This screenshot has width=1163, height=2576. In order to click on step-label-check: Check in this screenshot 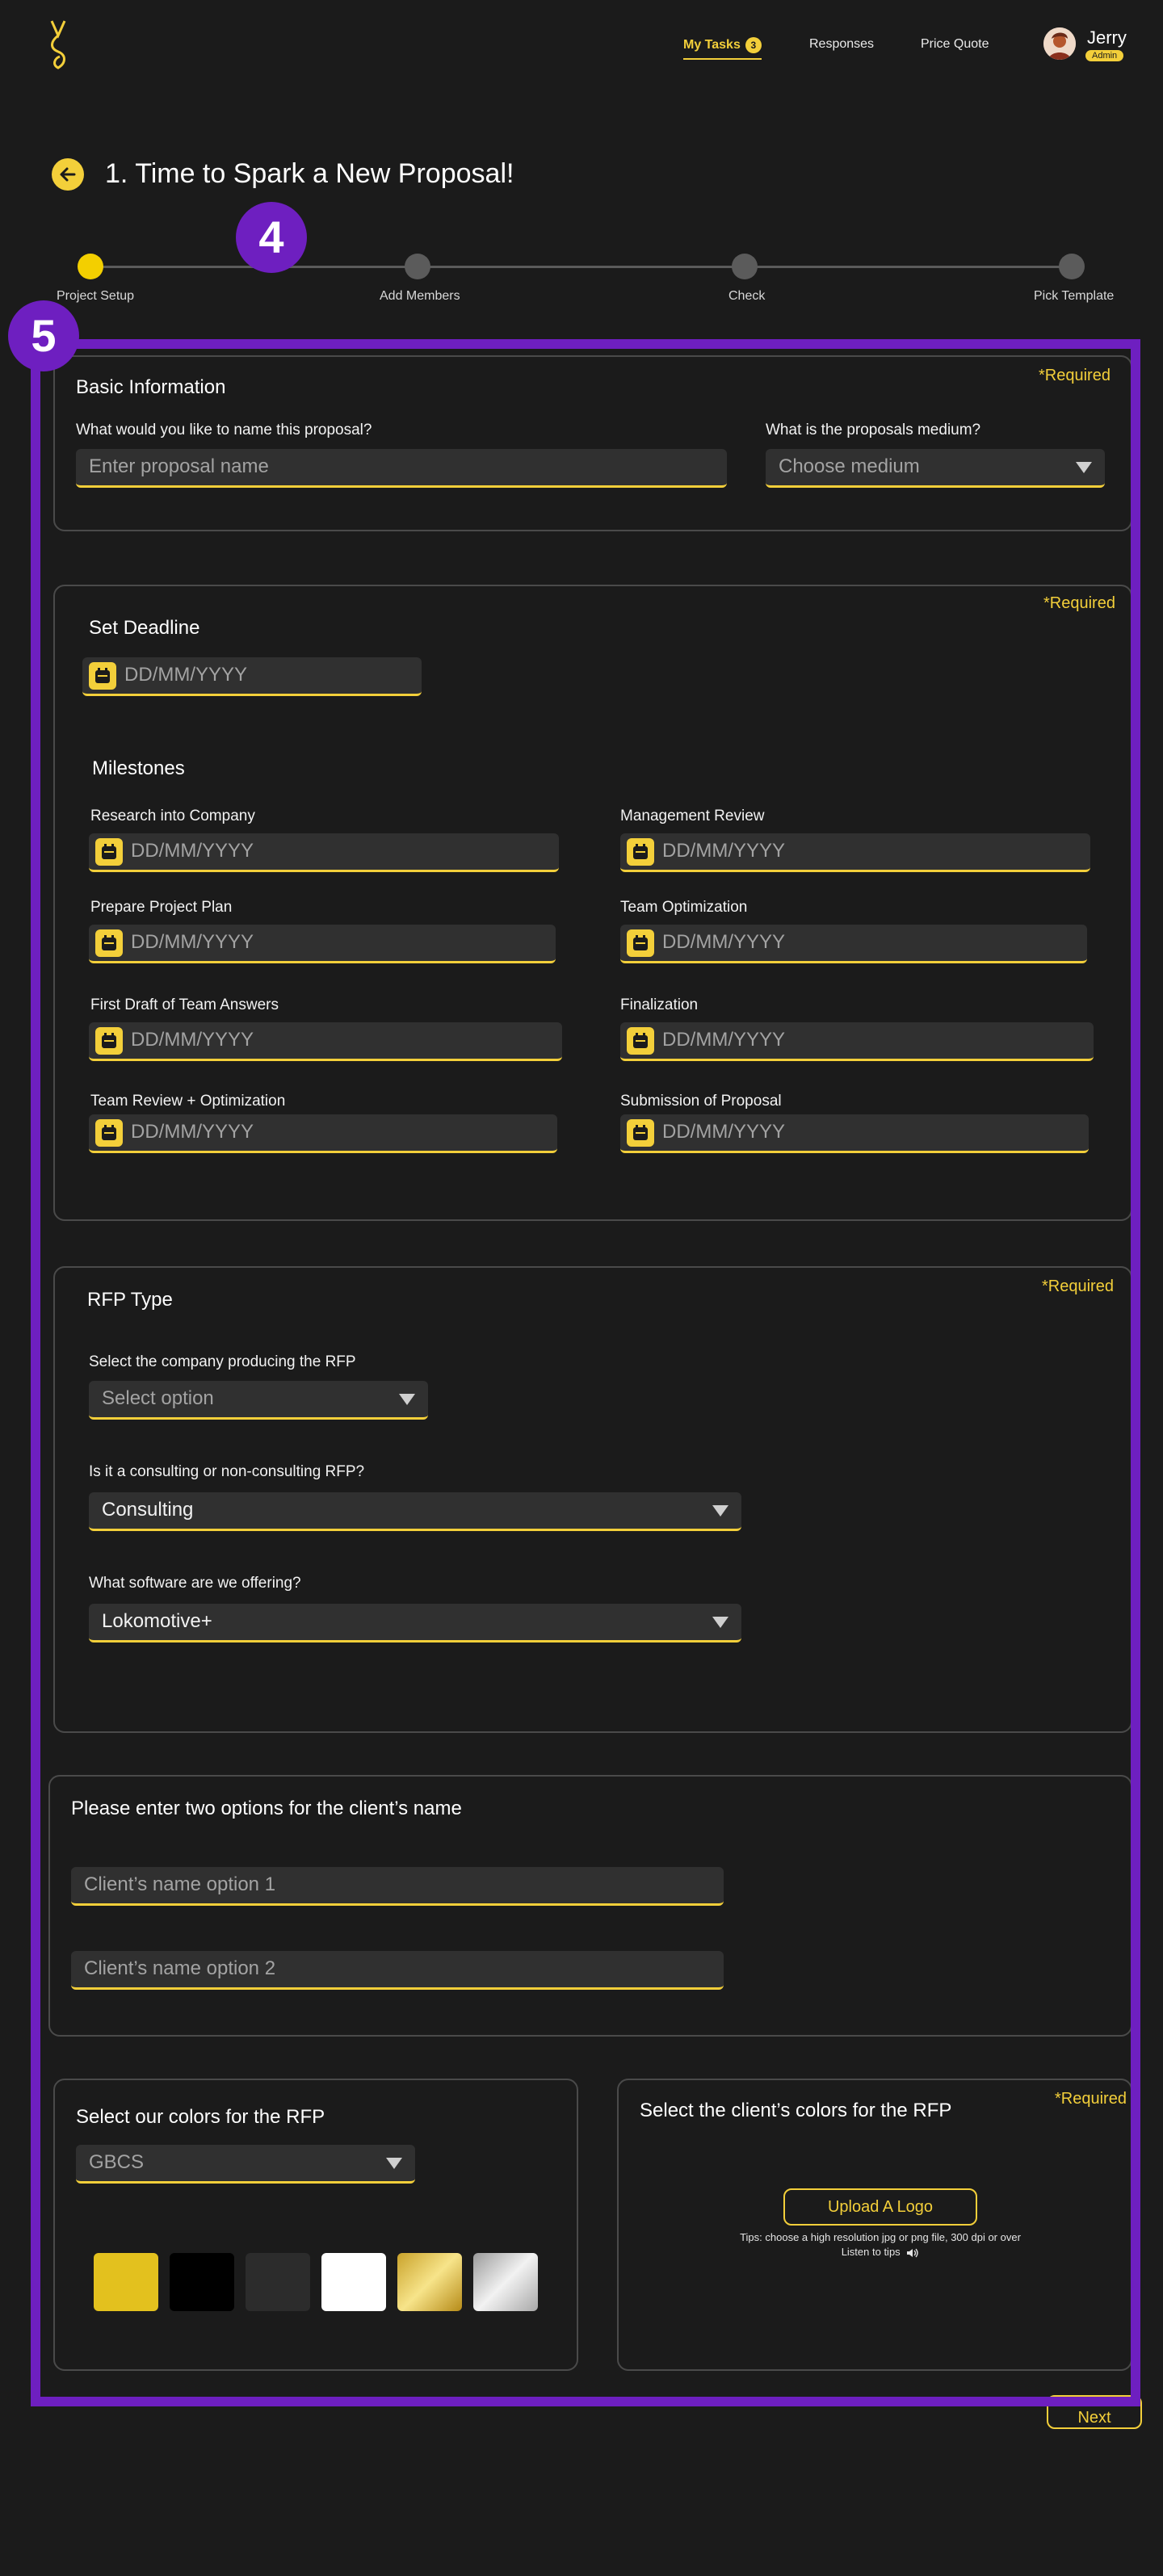, I will do `click(747, 296)`.